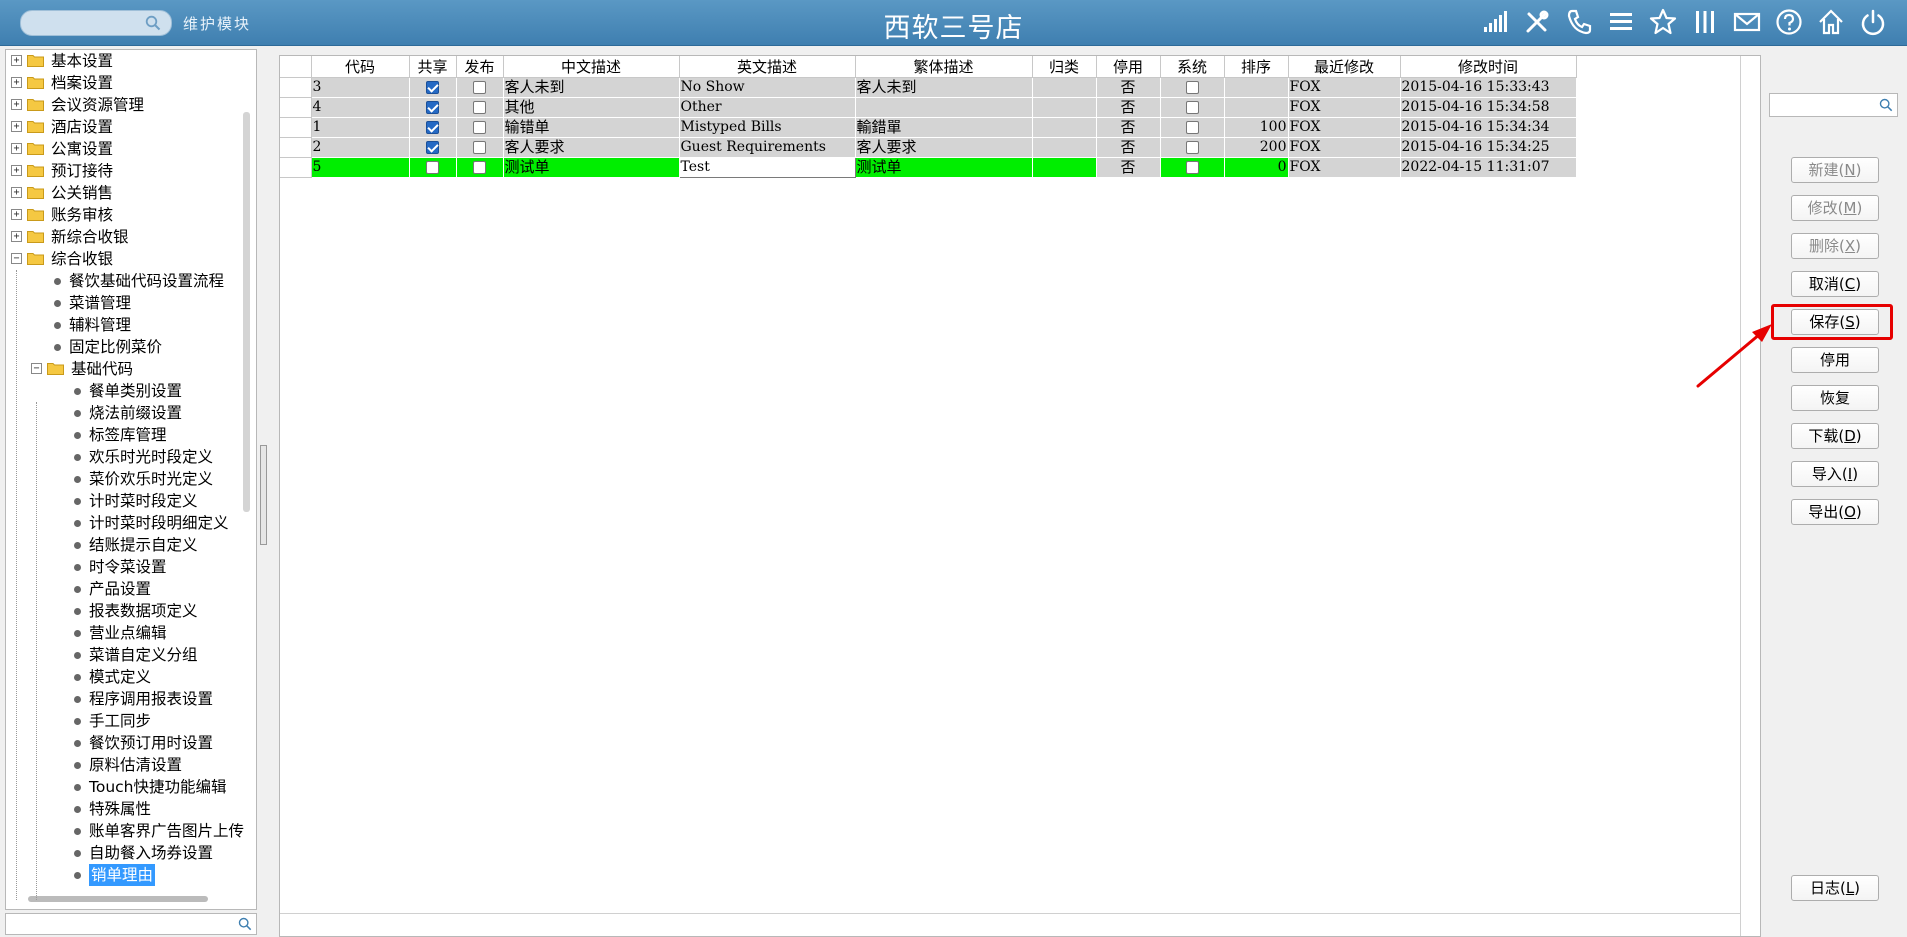 The image size is (1907, 937). Describe the element at coordinates (1192, 67) in the screenshot. I see `column-header: 系统` at that location.